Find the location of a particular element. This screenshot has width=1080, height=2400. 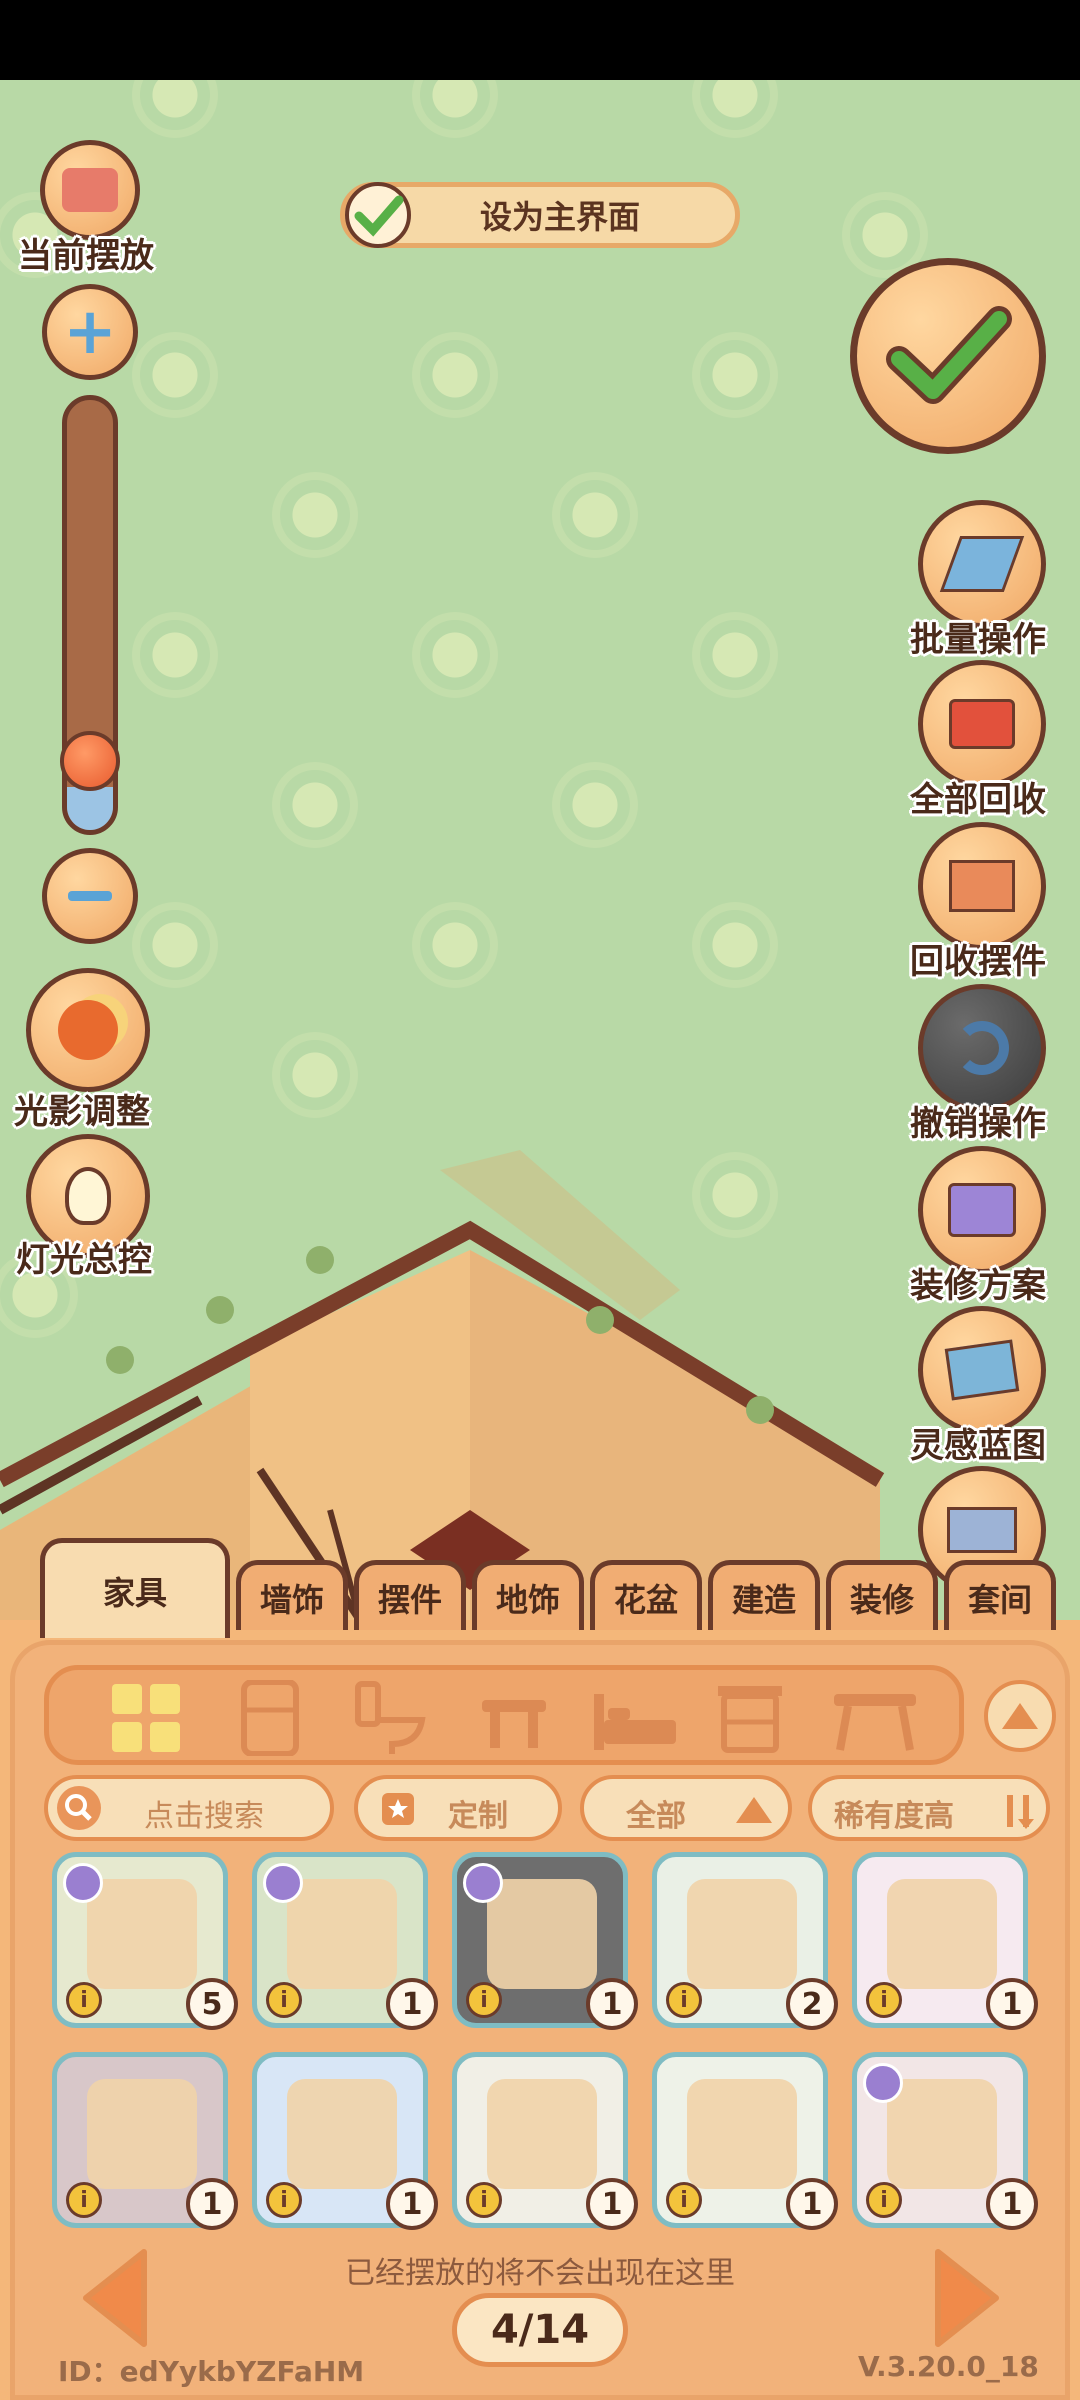

box-arrow-icon is located at coordinates (982, 886).